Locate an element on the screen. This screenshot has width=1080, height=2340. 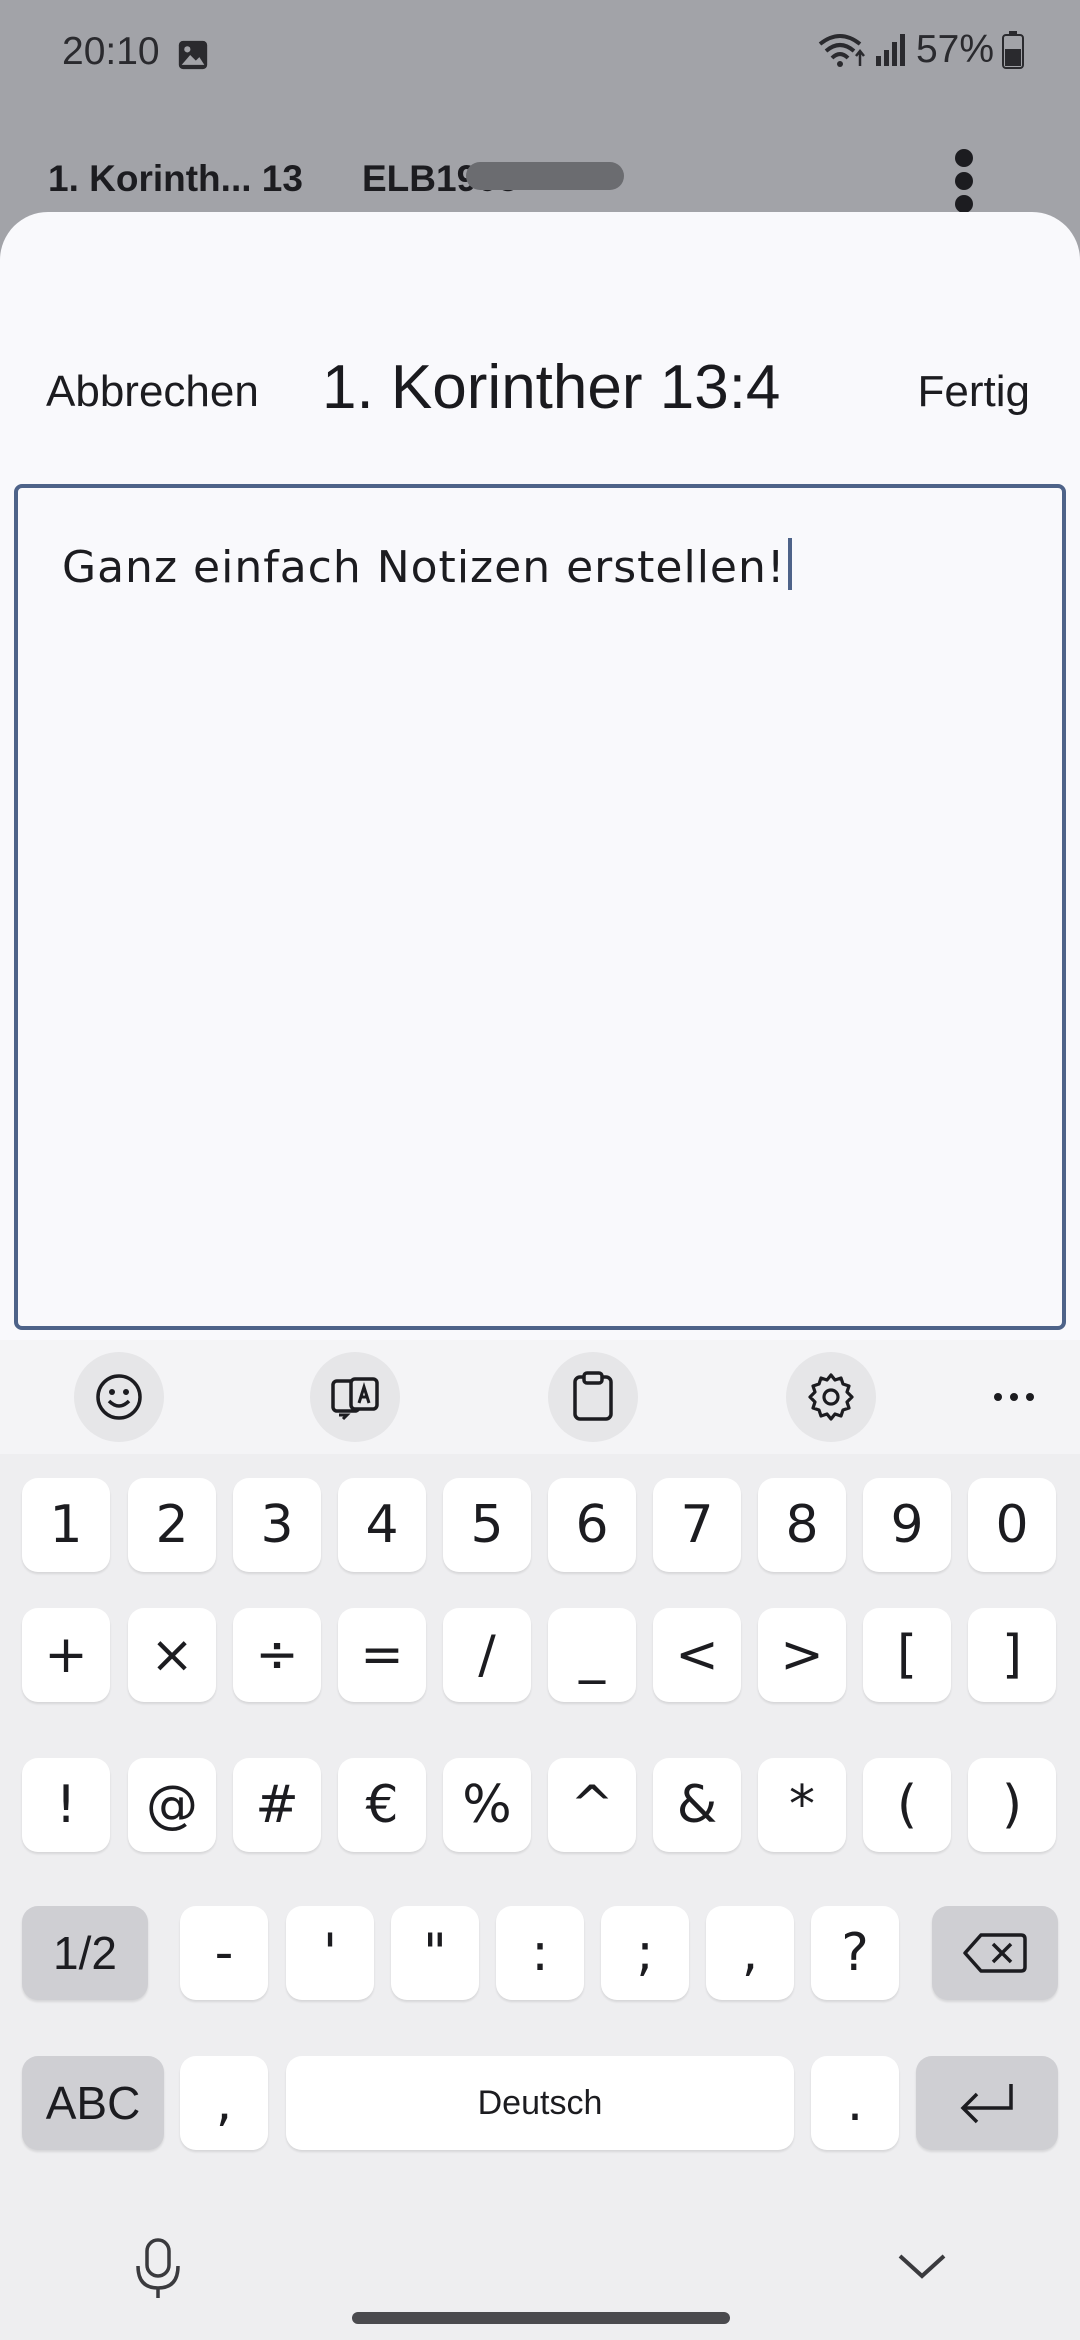
key-ampersand: & is located at coordinates (697, 1805).